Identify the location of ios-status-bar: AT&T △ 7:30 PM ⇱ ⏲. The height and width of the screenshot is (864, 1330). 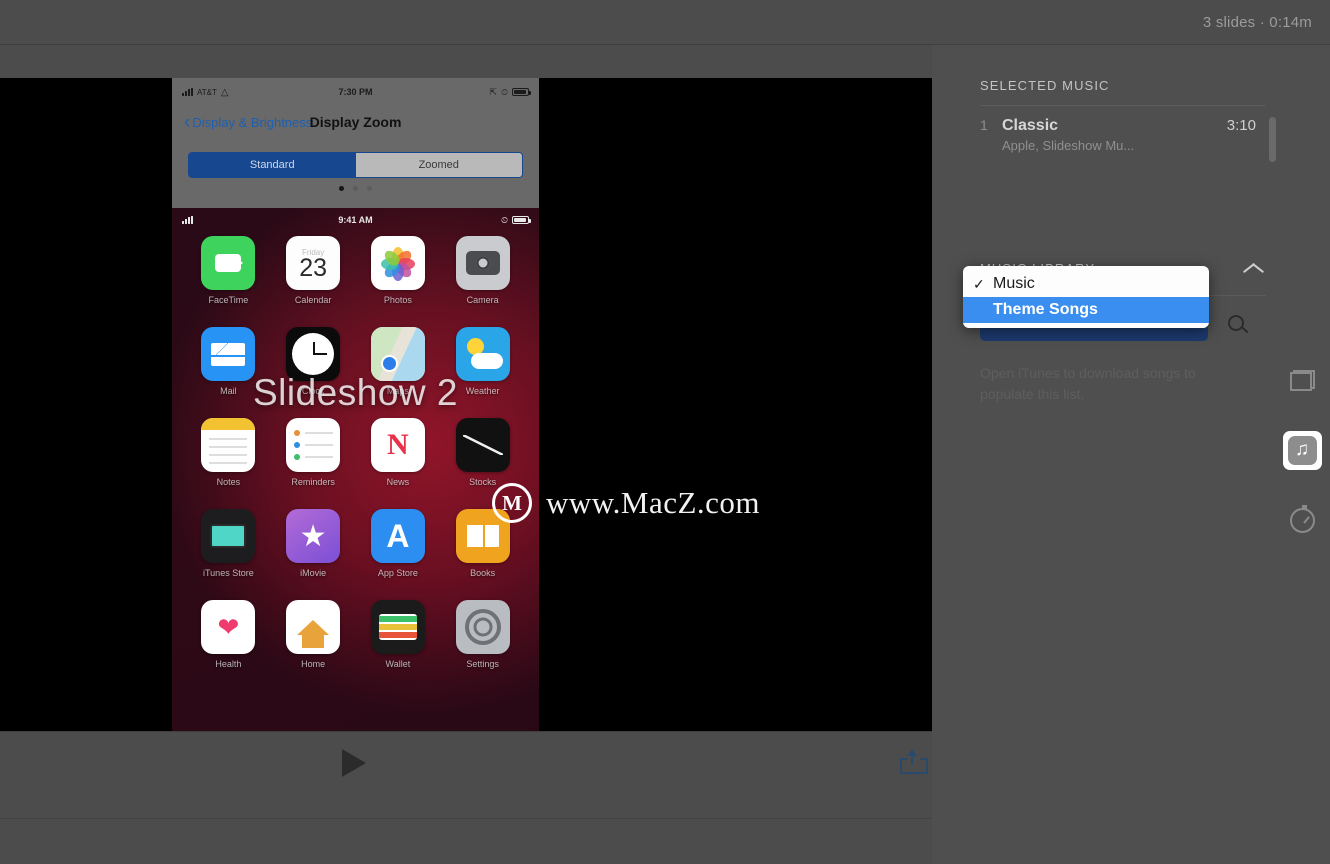
(355, 92).